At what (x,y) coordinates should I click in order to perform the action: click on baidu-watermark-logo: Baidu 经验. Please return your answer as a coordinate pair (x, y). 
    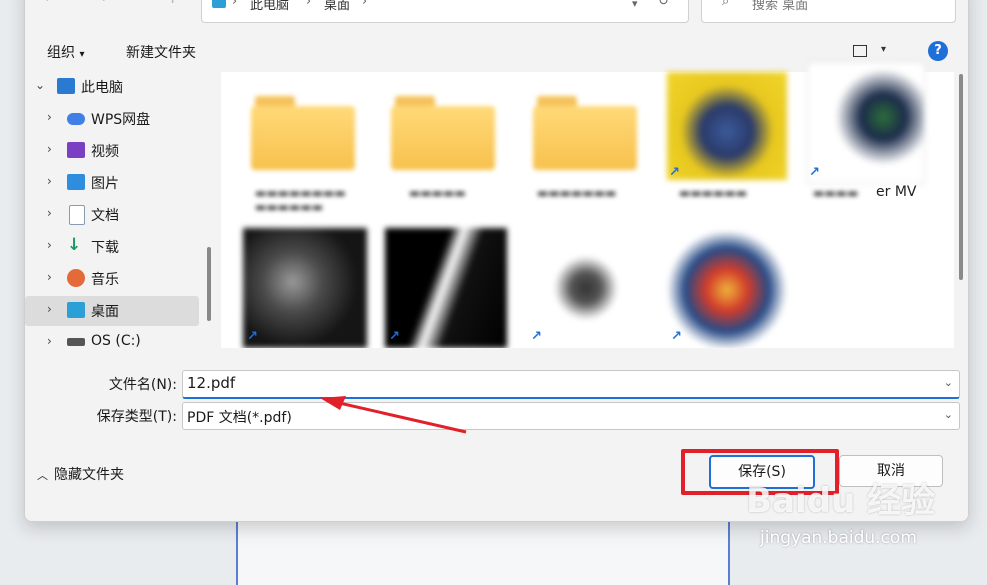
    Looking at the image, I should click on (840, 501).